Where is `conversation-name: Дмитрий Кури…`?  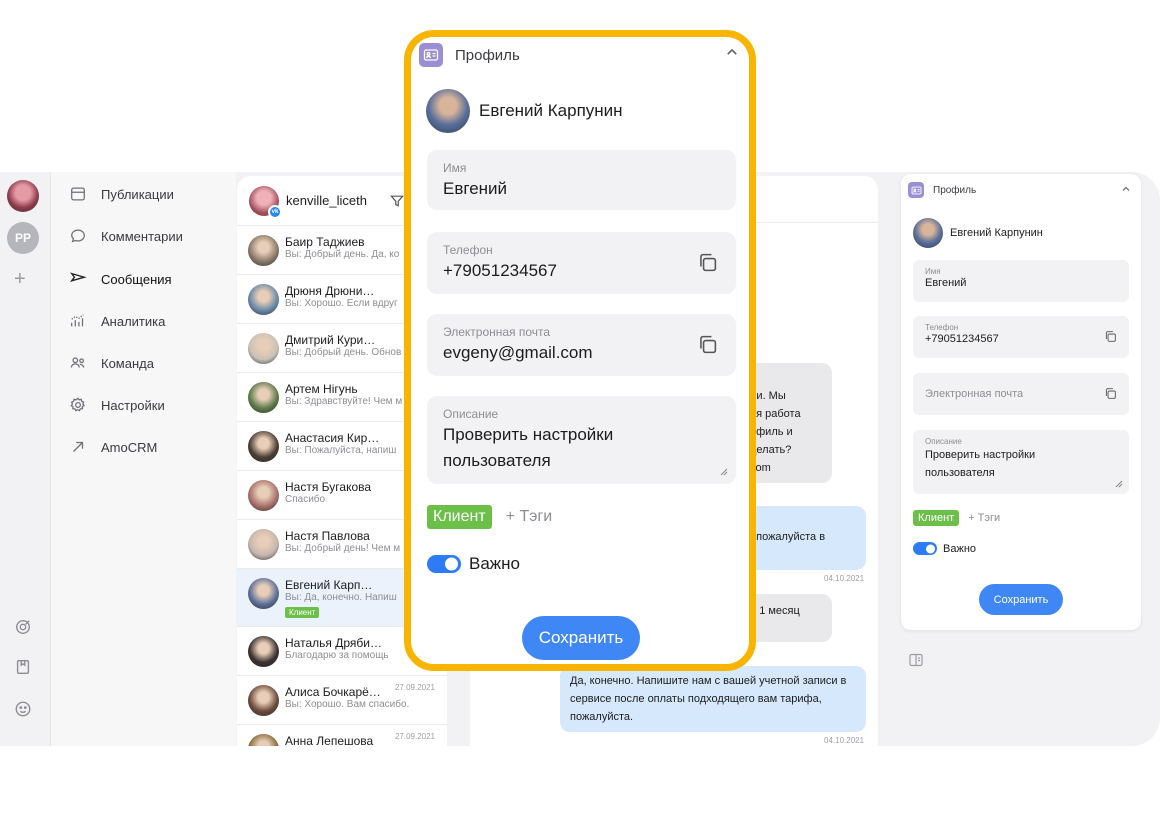 conversation-name: Дмитрий Кури… is located at coordinates (330, 340).